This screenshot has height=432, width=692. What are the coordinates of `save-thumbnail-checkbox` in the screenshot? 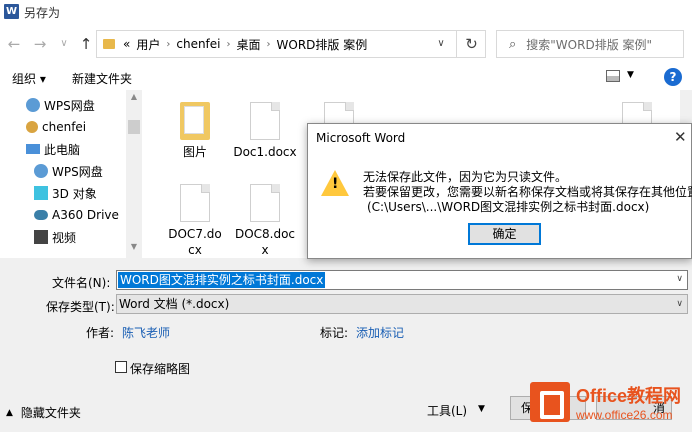 It's located at (121, 367).